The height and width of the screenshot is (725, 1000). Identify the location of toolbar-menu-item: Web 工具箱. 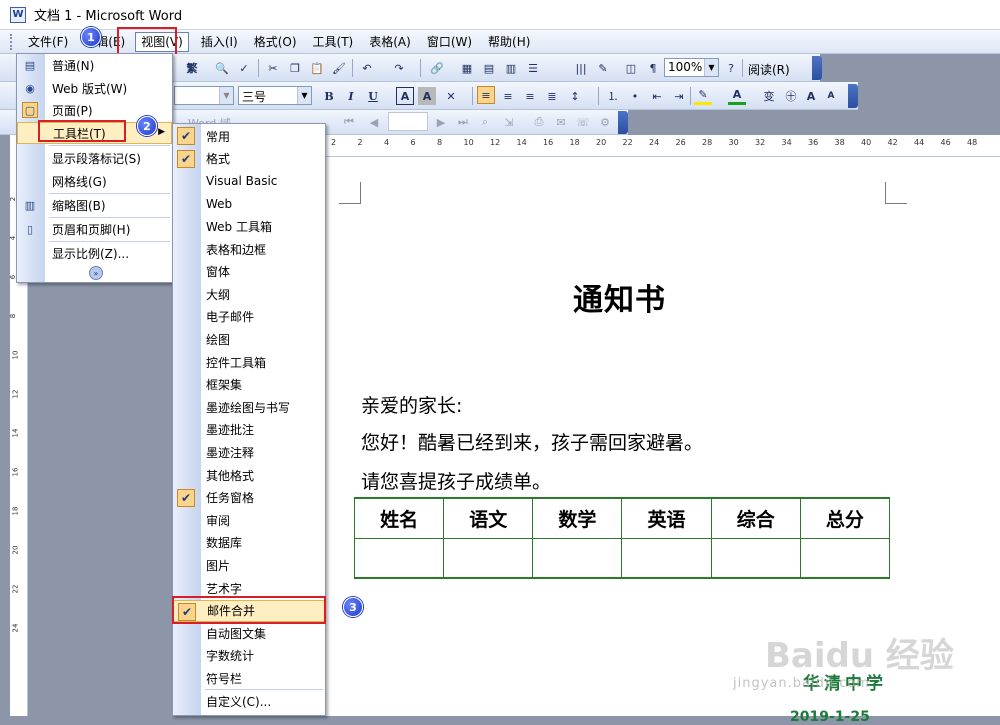
(249, 226).